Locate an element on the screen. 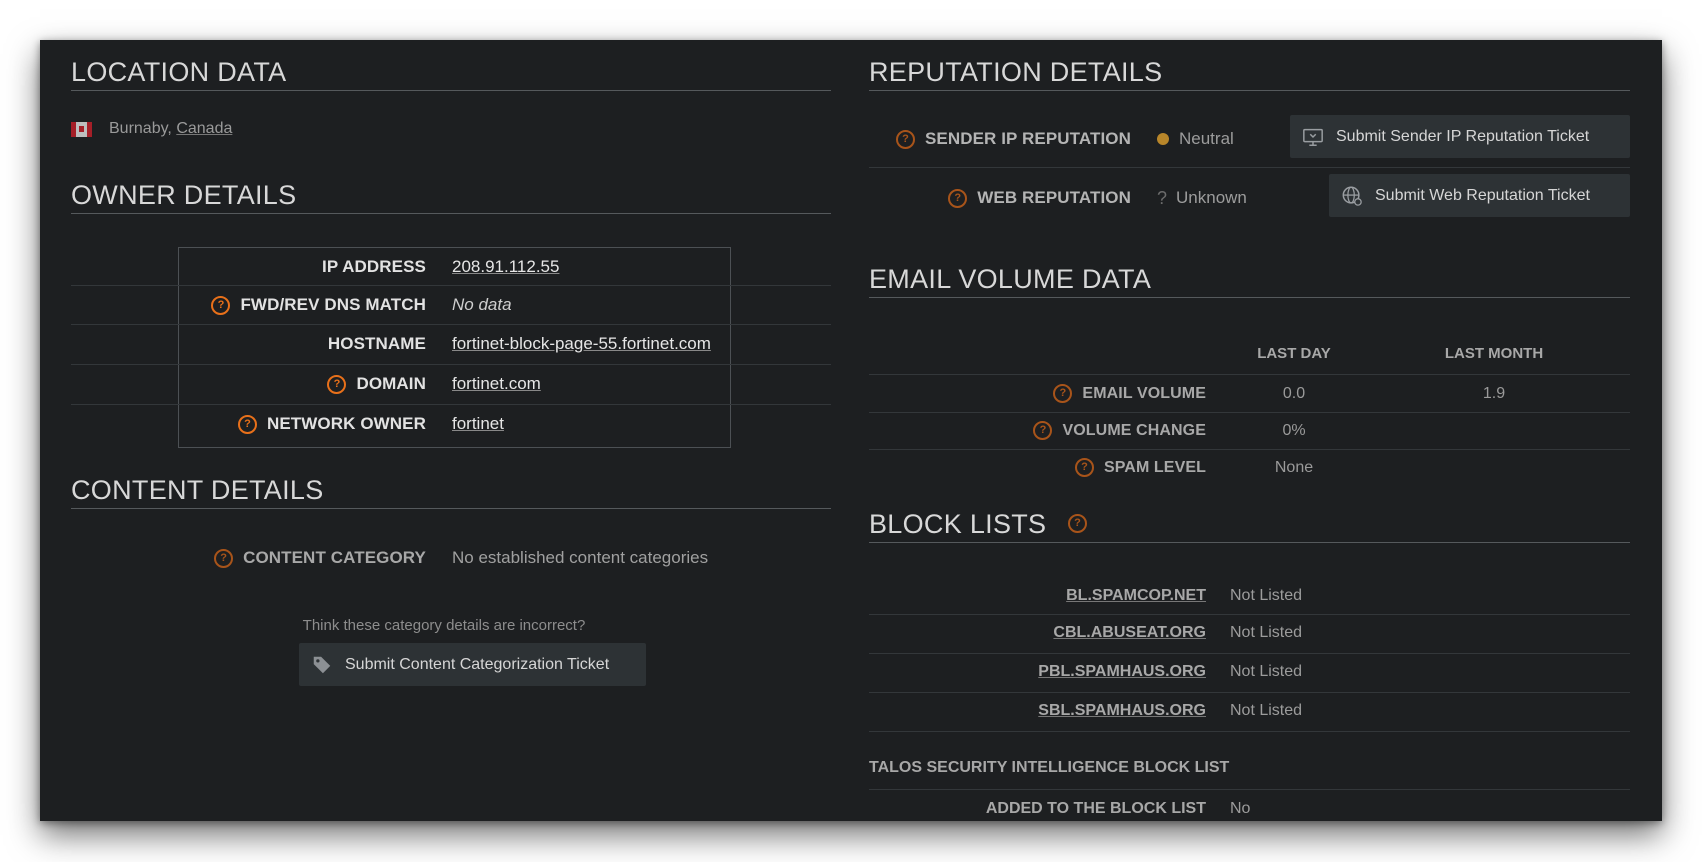 This screenshot has width=1702, height=862. monitor-icon is located at coordinates (1313, 137).